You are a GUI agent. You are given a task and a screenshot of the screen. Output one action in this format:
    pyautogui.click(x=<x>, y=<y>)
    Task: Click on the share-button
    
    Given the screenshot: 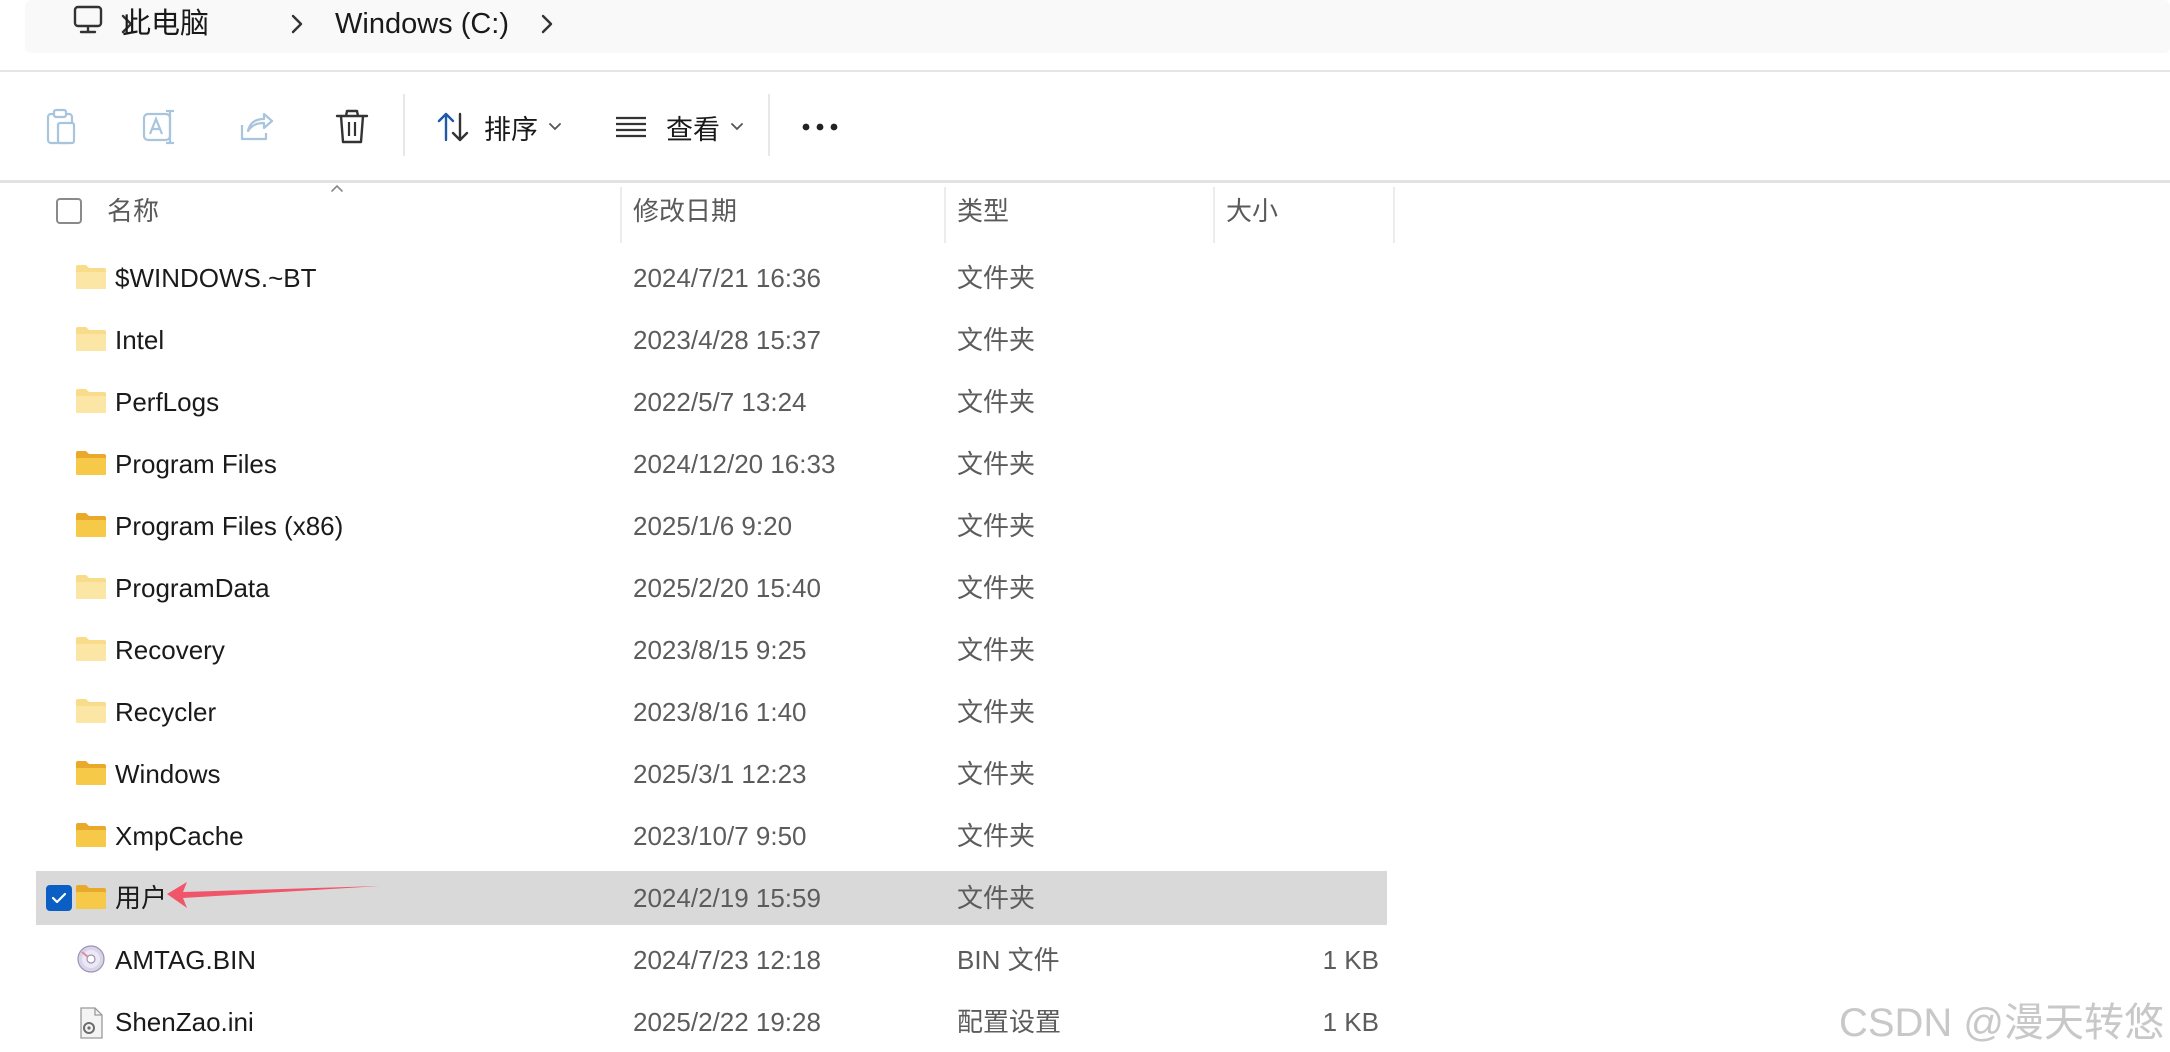 What is the action you would take?
    pyautogui.click(x=256, y=127)
    